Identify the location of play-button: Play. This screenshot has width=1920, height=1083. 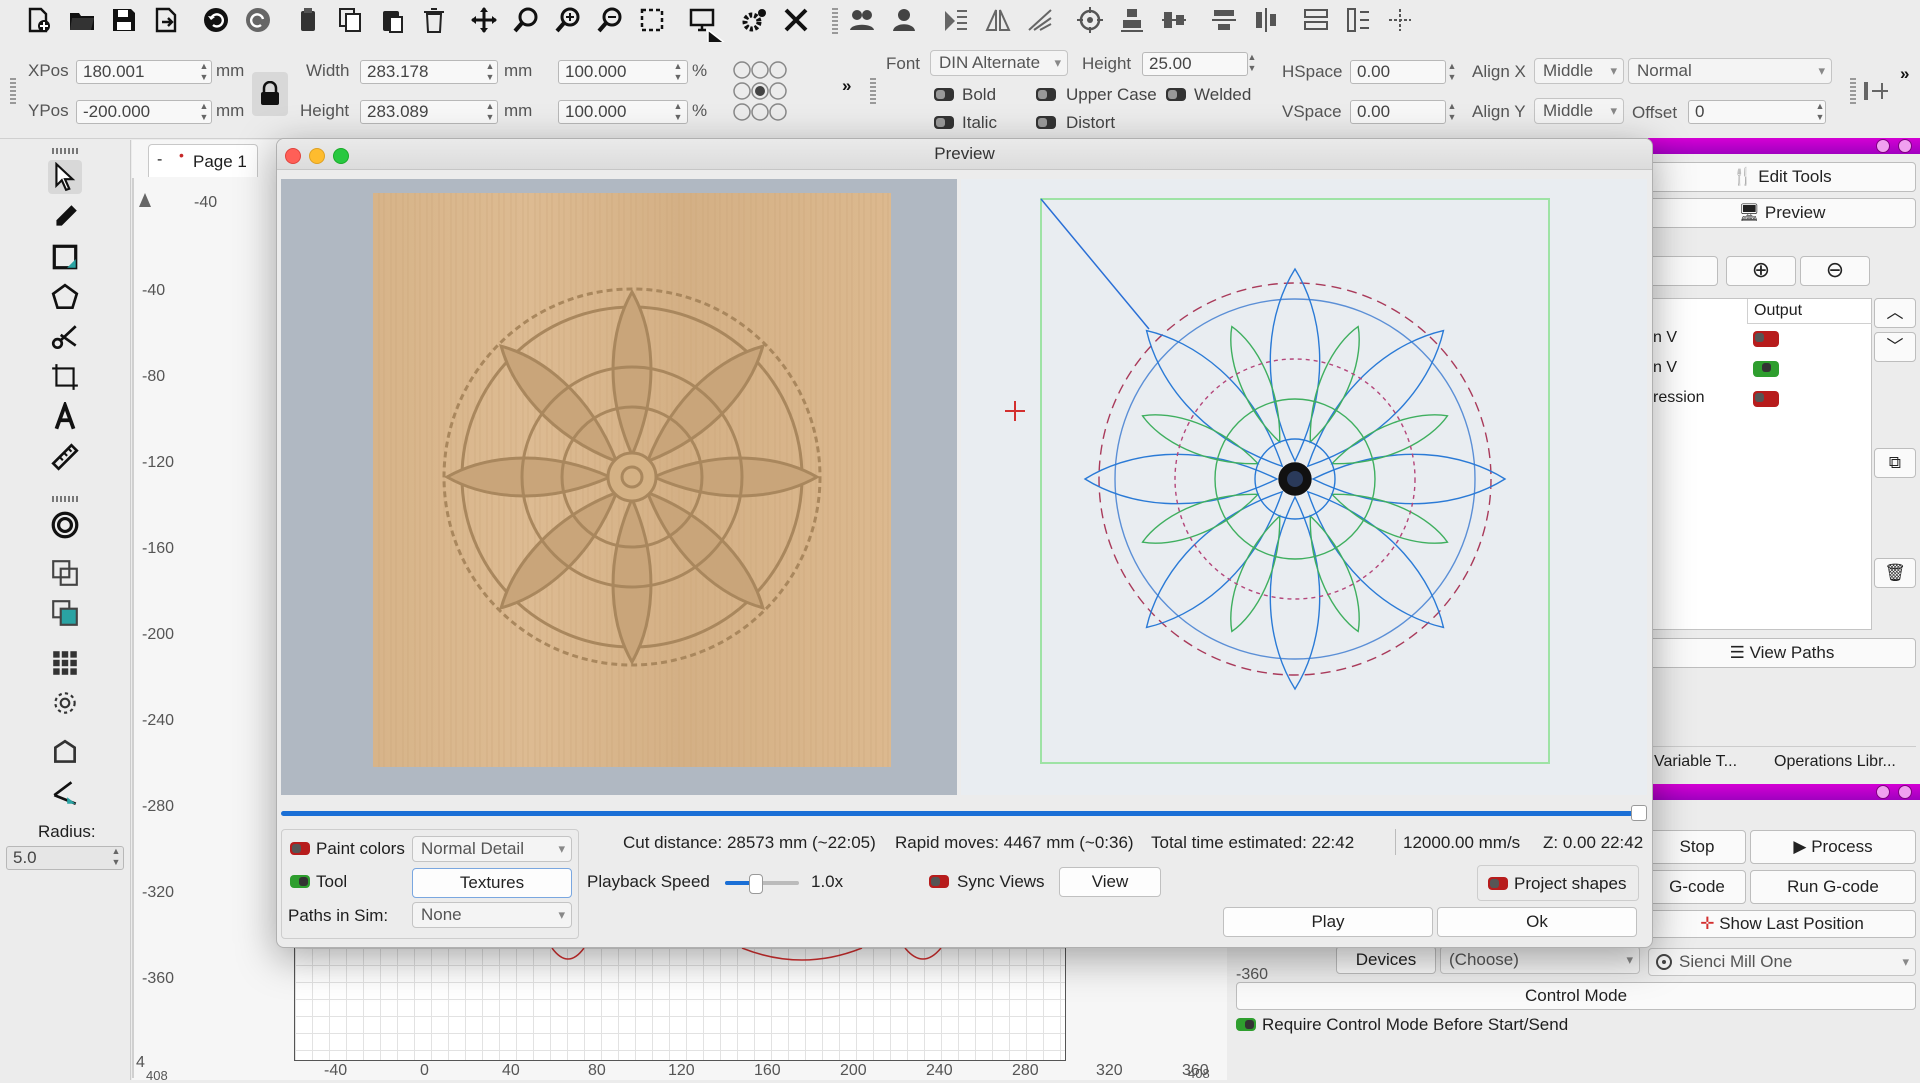
(1328, 922).